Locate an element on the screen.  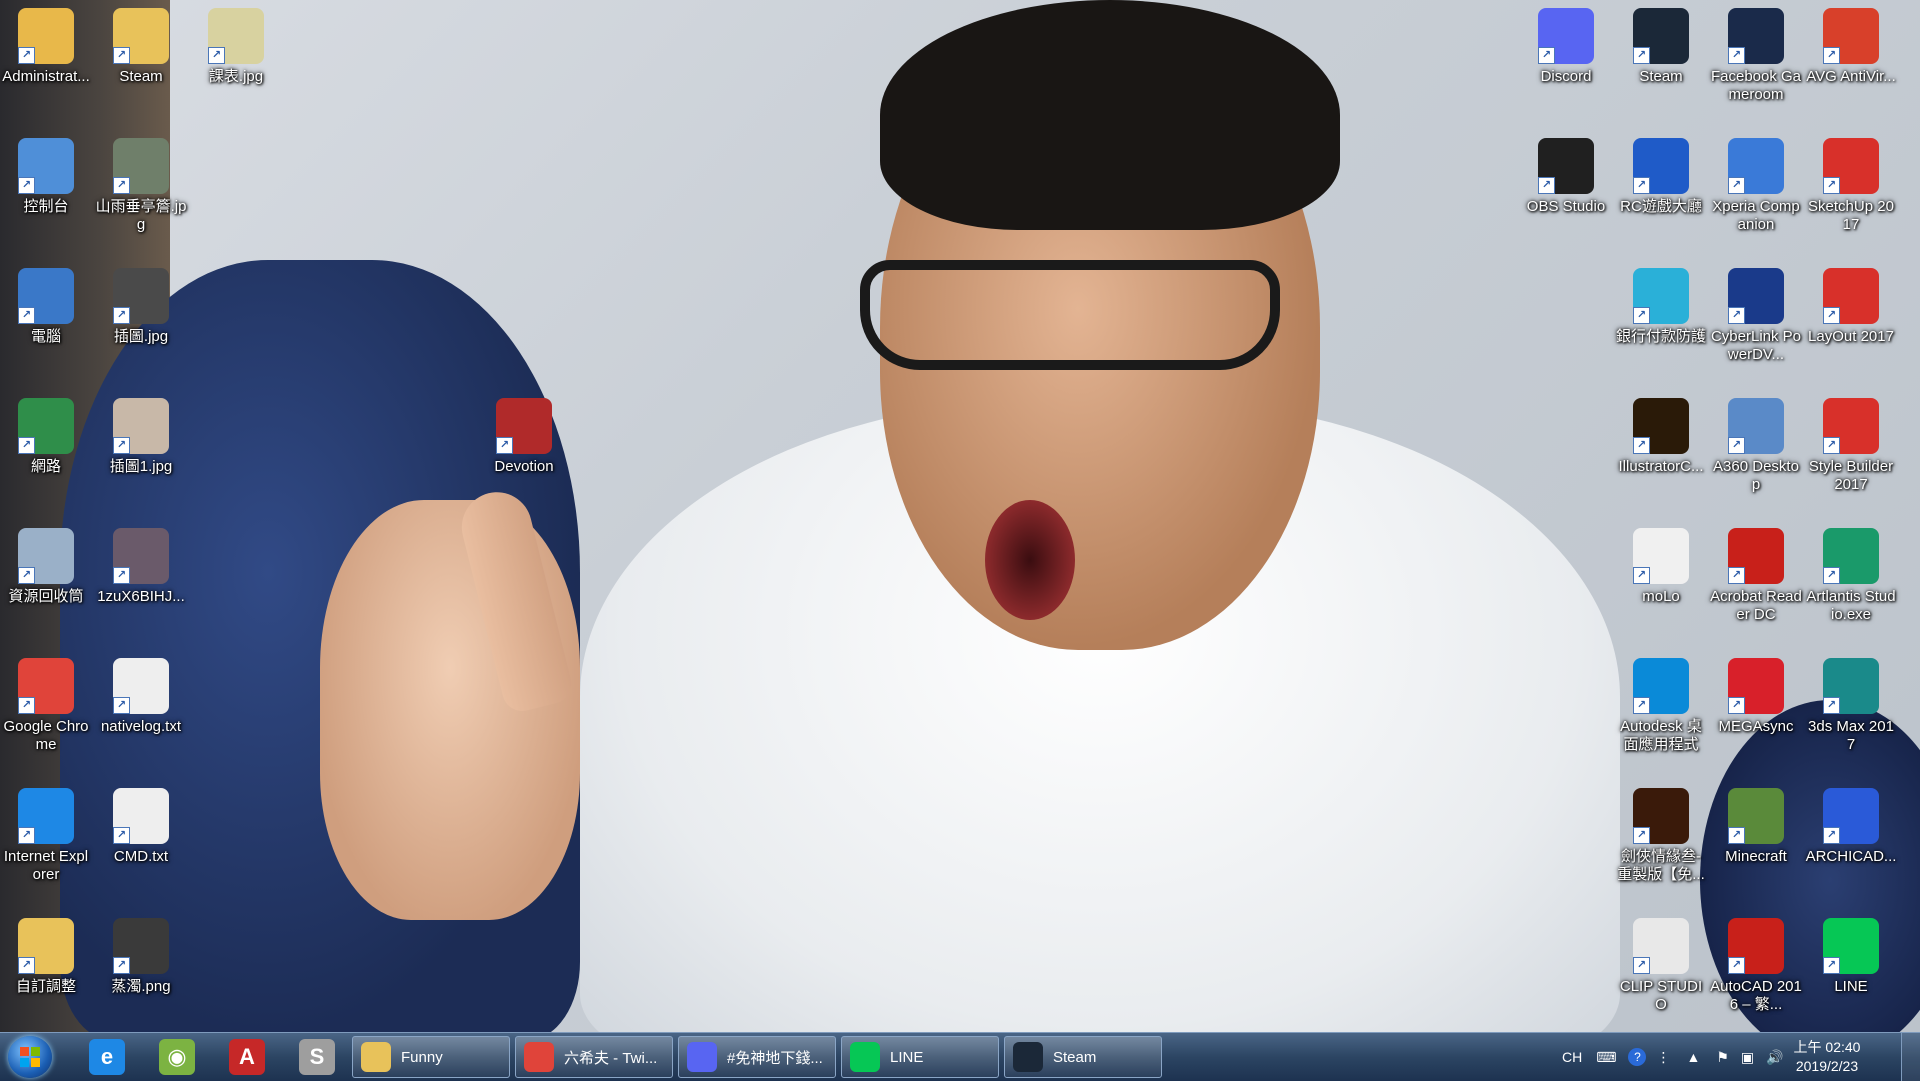
action-center-flag-icon: ⚑ is located at coordinates (1722, 1057).